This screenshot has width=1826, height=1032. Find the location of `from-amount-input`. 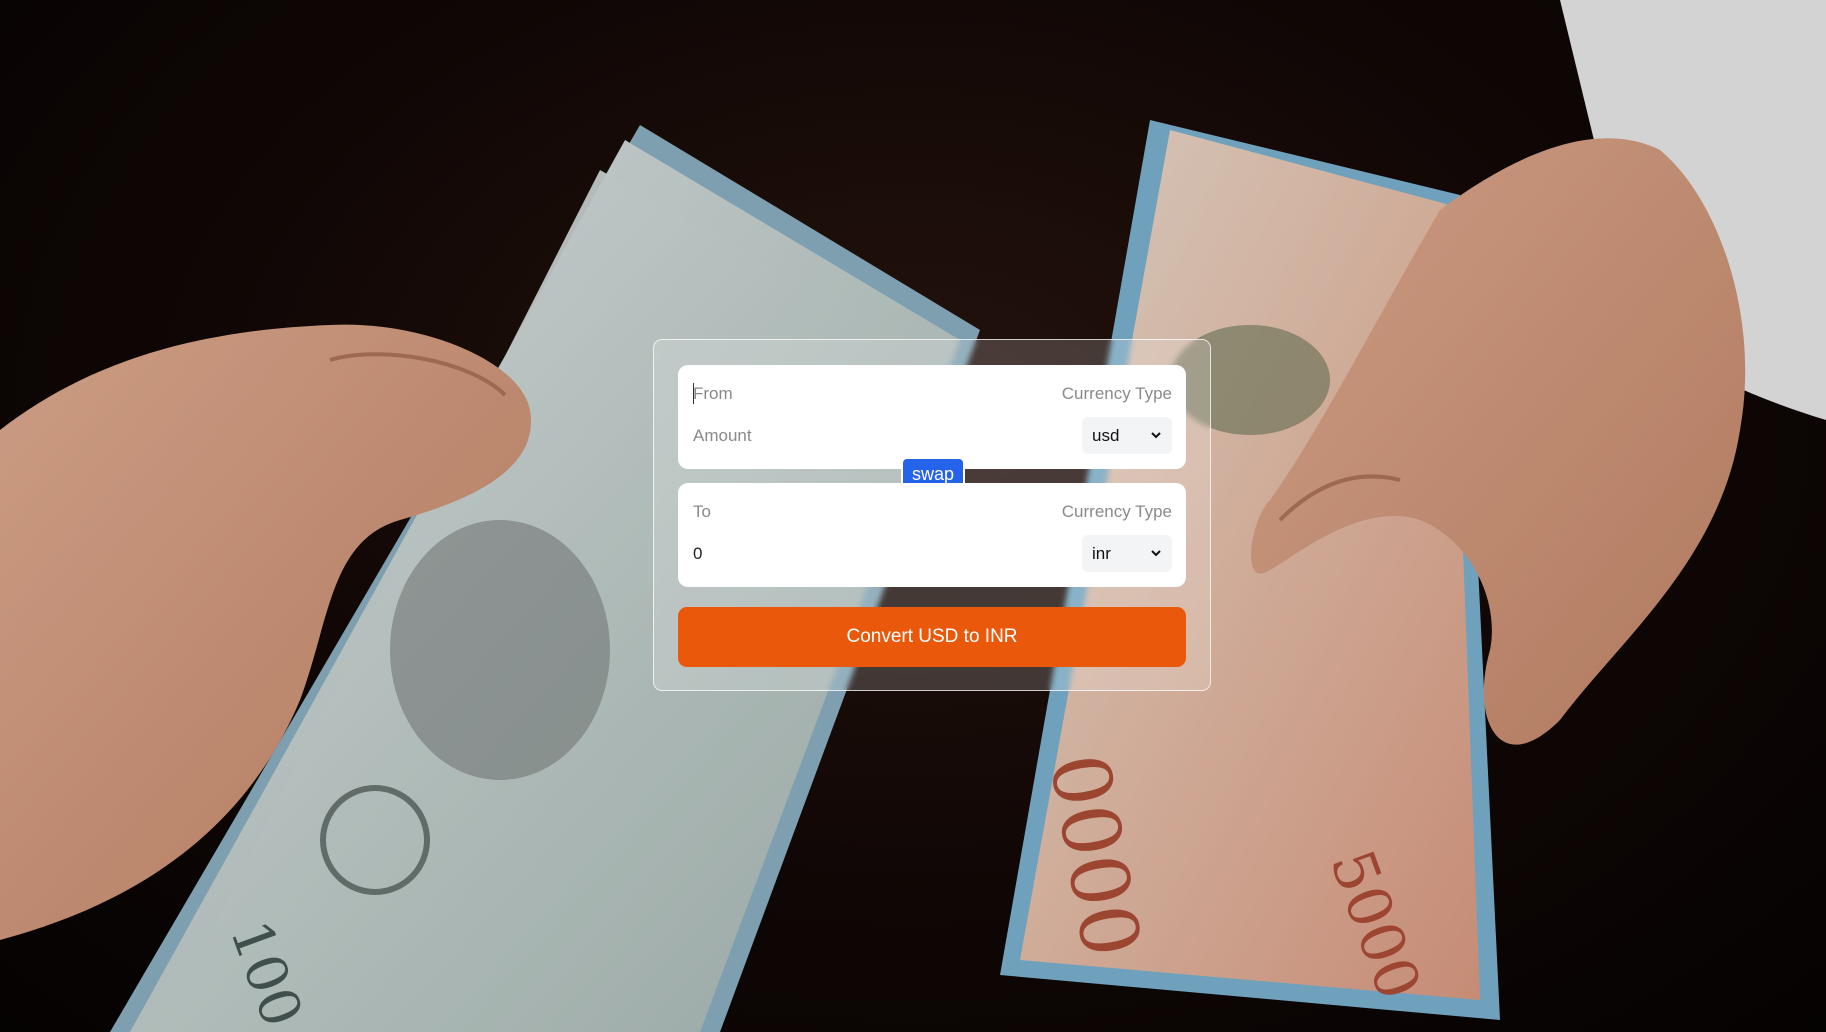

from-amount-input is located at coordinates (833, 436).